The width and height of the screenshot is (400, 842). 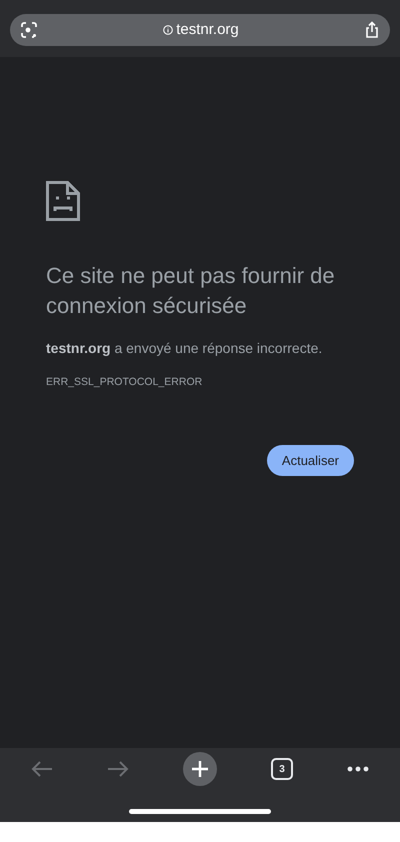 What do you see at coordinates (310, 460) in the screenshot?
I see `reload-button: Actualiser` at bounding box center [310, 460].